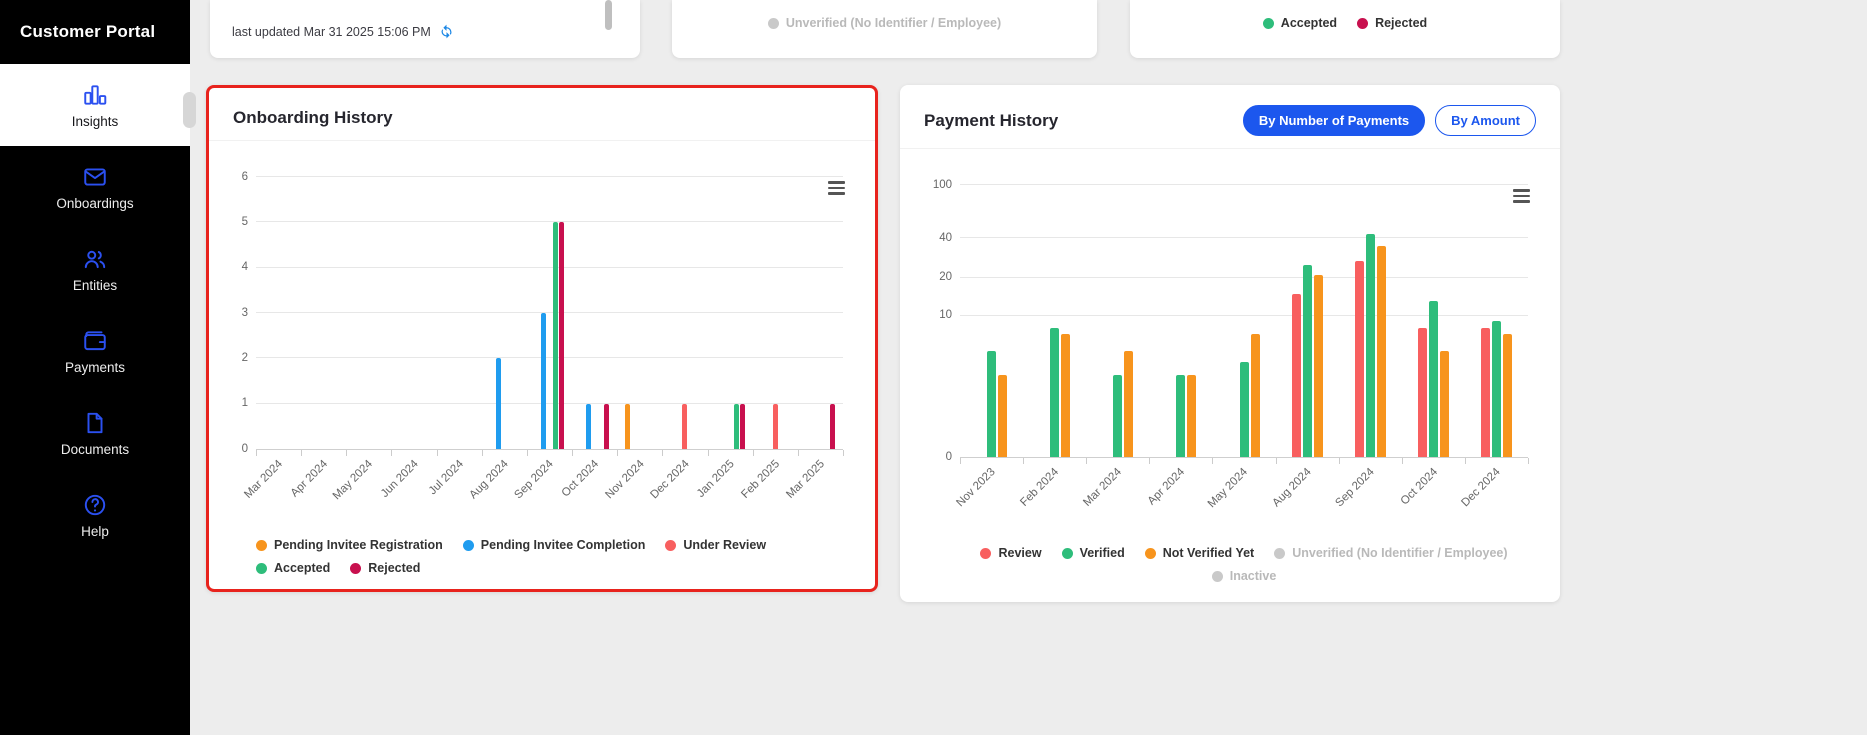  What do you see at coordinates (805, 479) in the screenshot?
I see `x-axis-label: Mar 2025` at bounding box center [805, 479].